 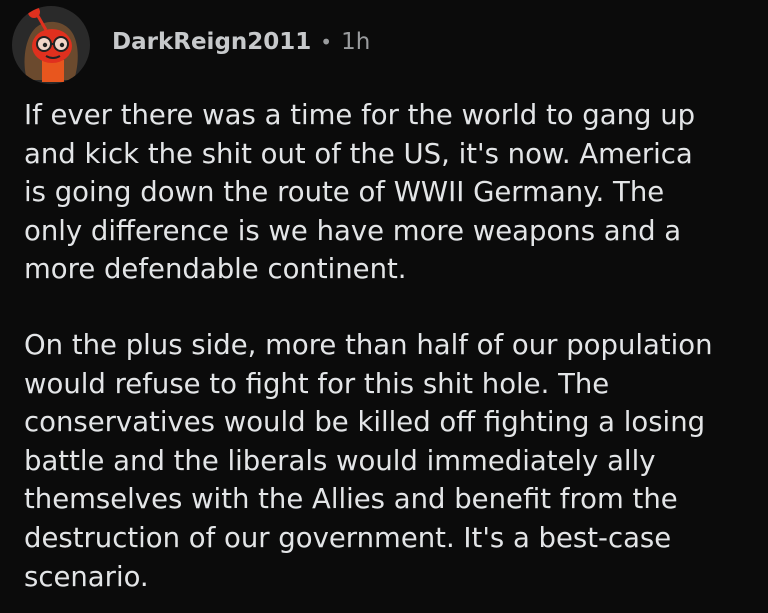 I want to click on comment-meta: DarkReign2011 • 1h, so click(x=241, y=42).